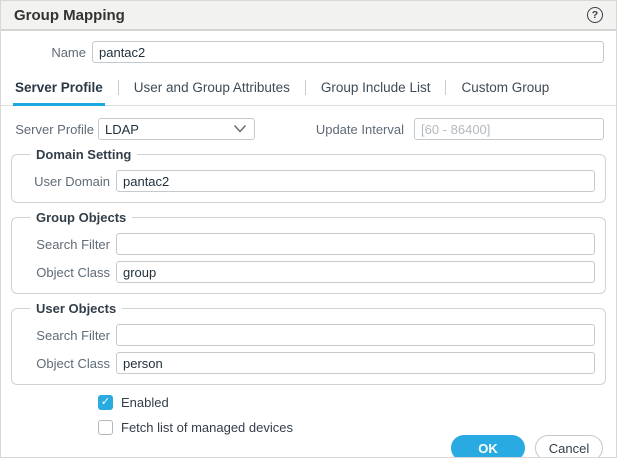 The width and height of the screenshot is (617, 458). Describe the element at coordinates (59, 91) in the screenshot. I see `tab-server-profile: Server Profile` at that location.